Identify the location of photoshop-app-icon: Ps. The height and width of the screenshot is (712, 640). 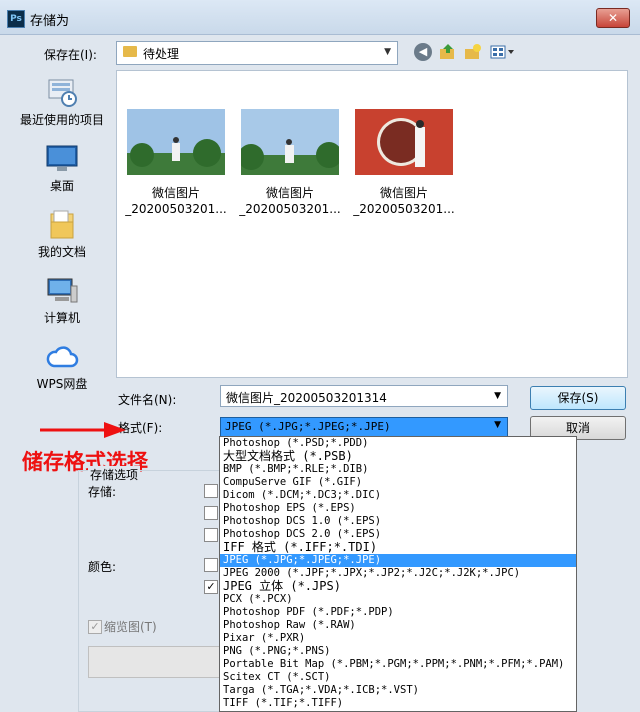
(16, 19).